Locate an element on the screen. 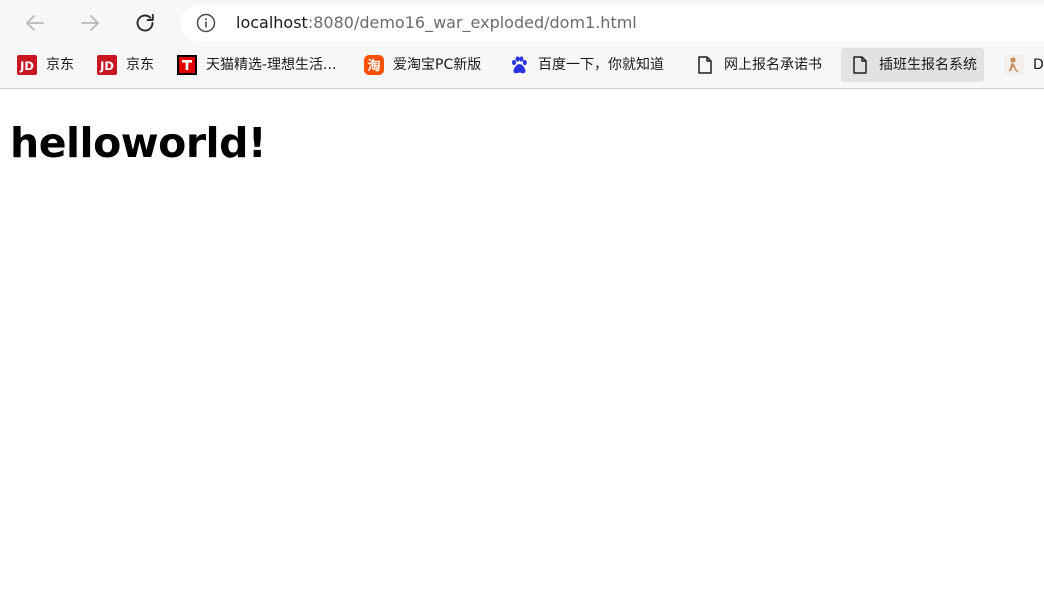  bookmark-jd-1: JD 京东 is located at coordinates (45, 65).